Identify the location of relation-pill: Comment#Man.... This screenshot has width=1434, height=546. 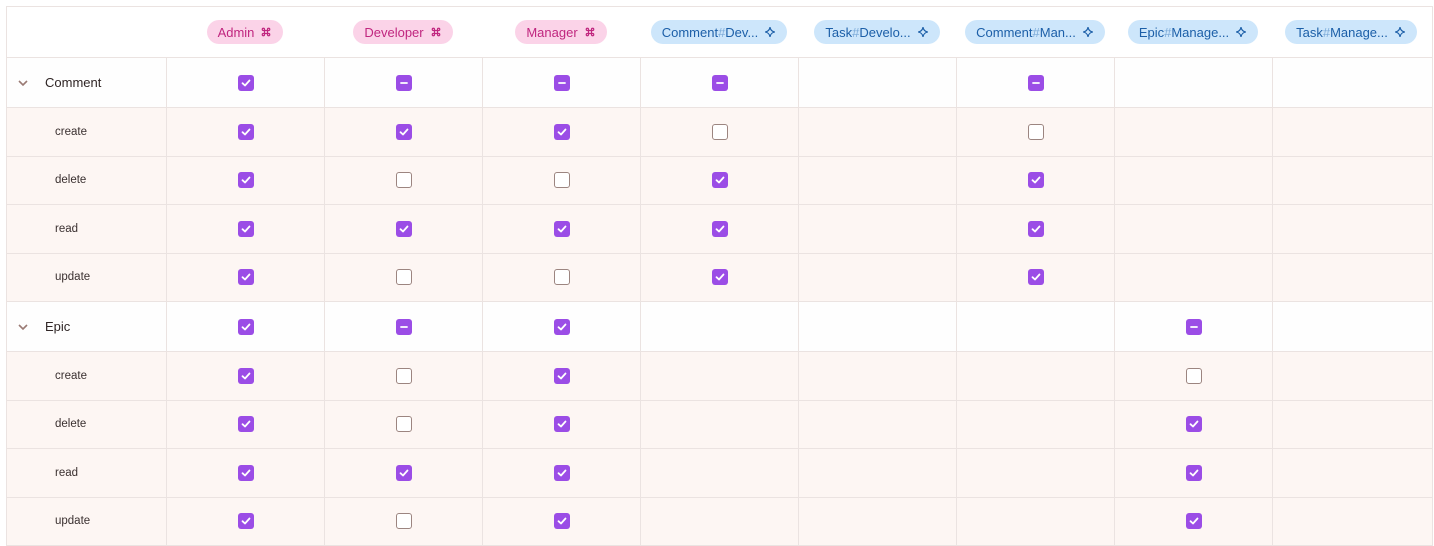
(1035, 32).